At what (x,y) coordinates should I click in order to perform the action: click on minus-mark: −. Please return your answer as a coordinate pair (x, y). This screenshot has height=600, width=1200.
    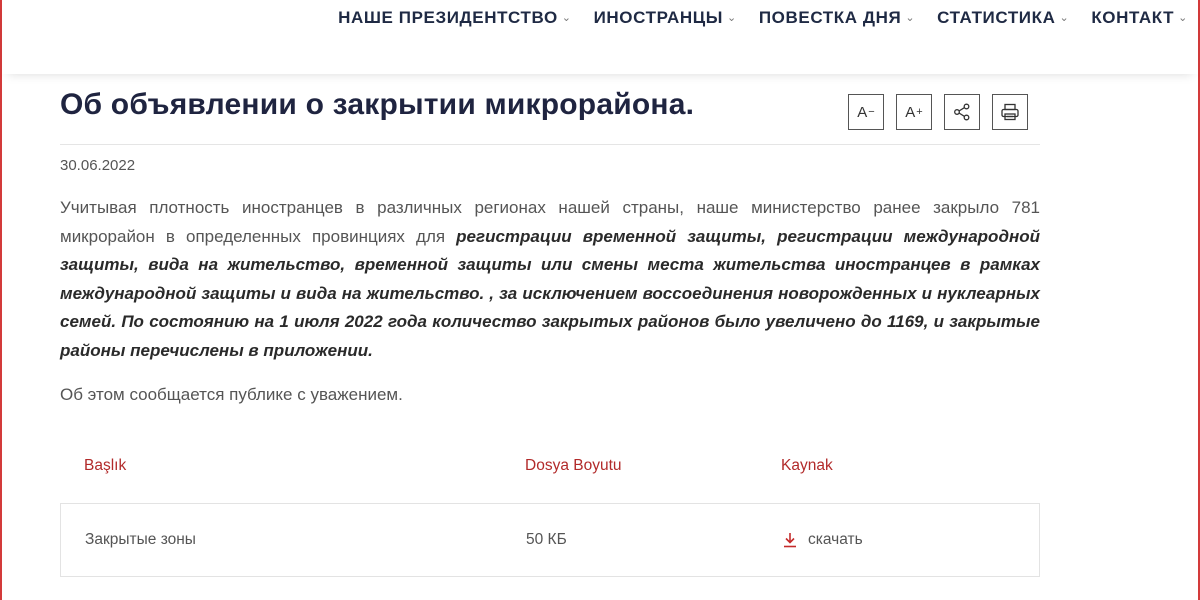
    Looking at the image, I should click on (871, 112).